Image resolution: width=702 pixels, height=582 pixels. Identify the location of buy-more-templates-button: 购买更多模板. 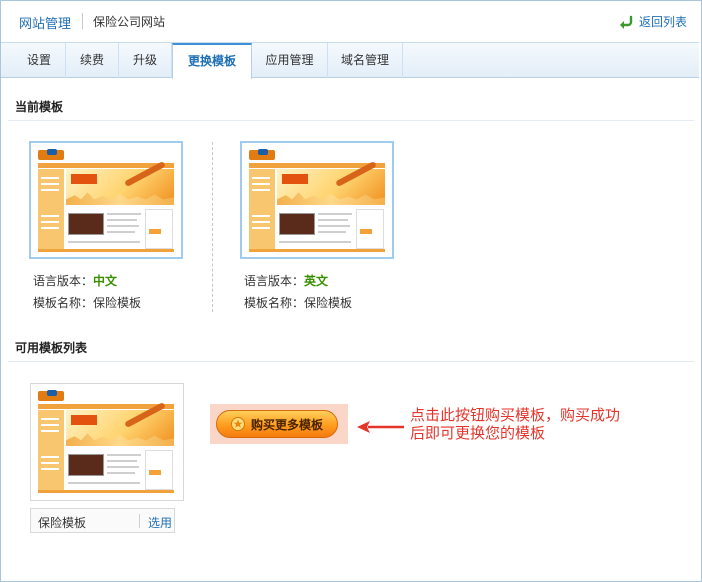
(277, 424).